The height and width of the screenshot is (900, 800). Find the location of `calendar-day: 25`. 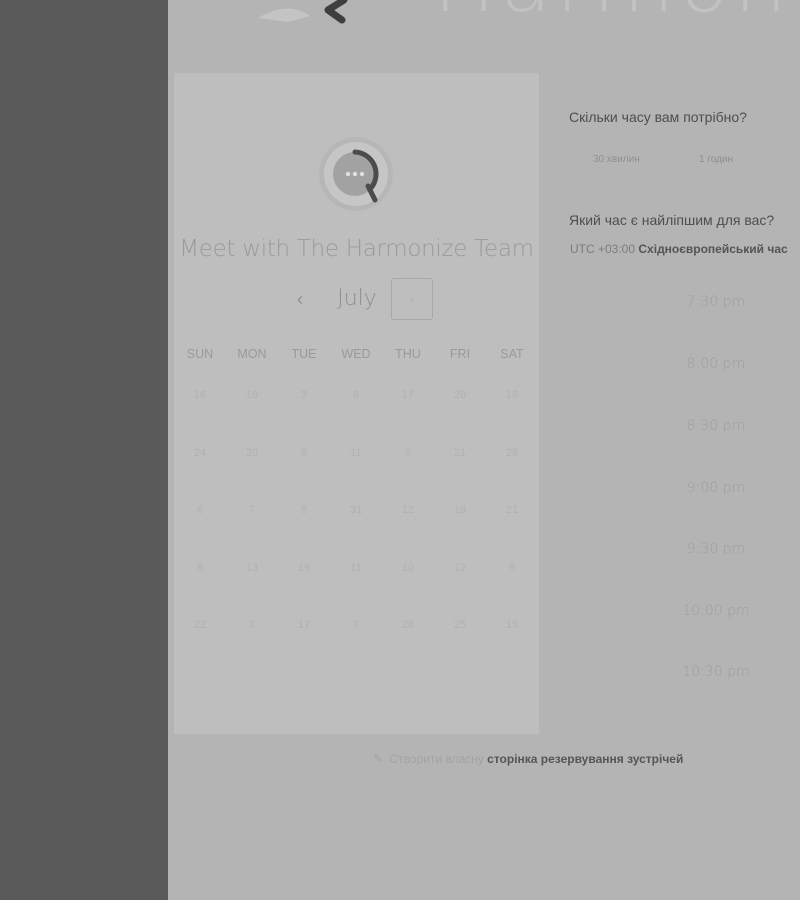

calendar-day: 25 is located at coordinates (460, 645).